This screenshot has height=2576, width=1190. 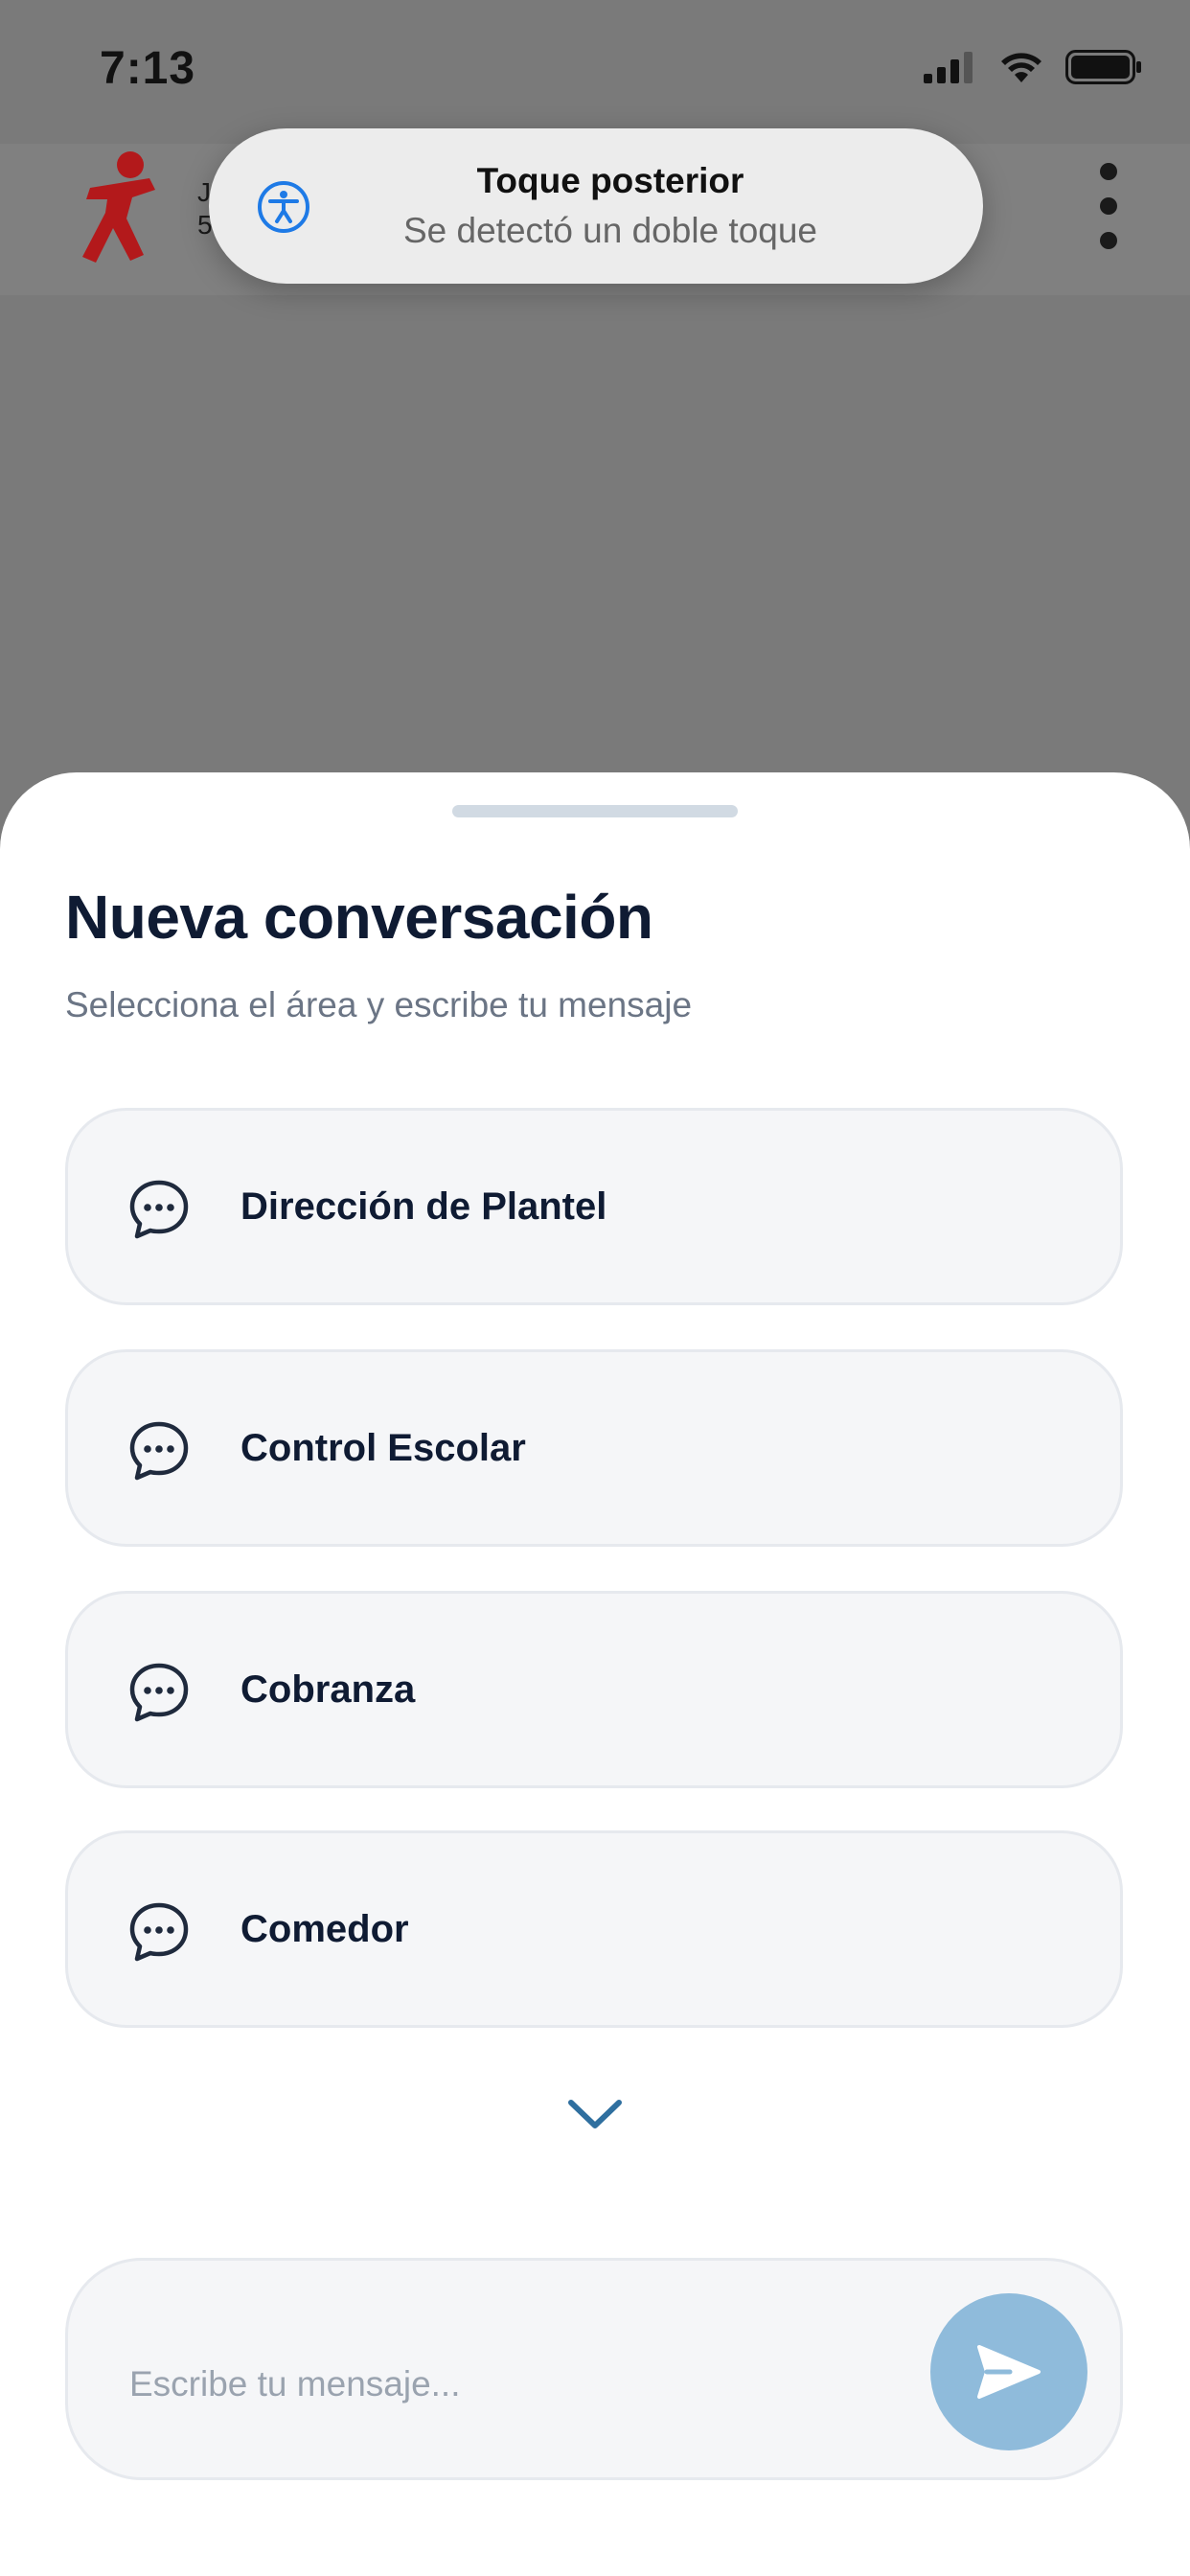 I want to click on chevron-down-icon, so click(x=595, y=2114).